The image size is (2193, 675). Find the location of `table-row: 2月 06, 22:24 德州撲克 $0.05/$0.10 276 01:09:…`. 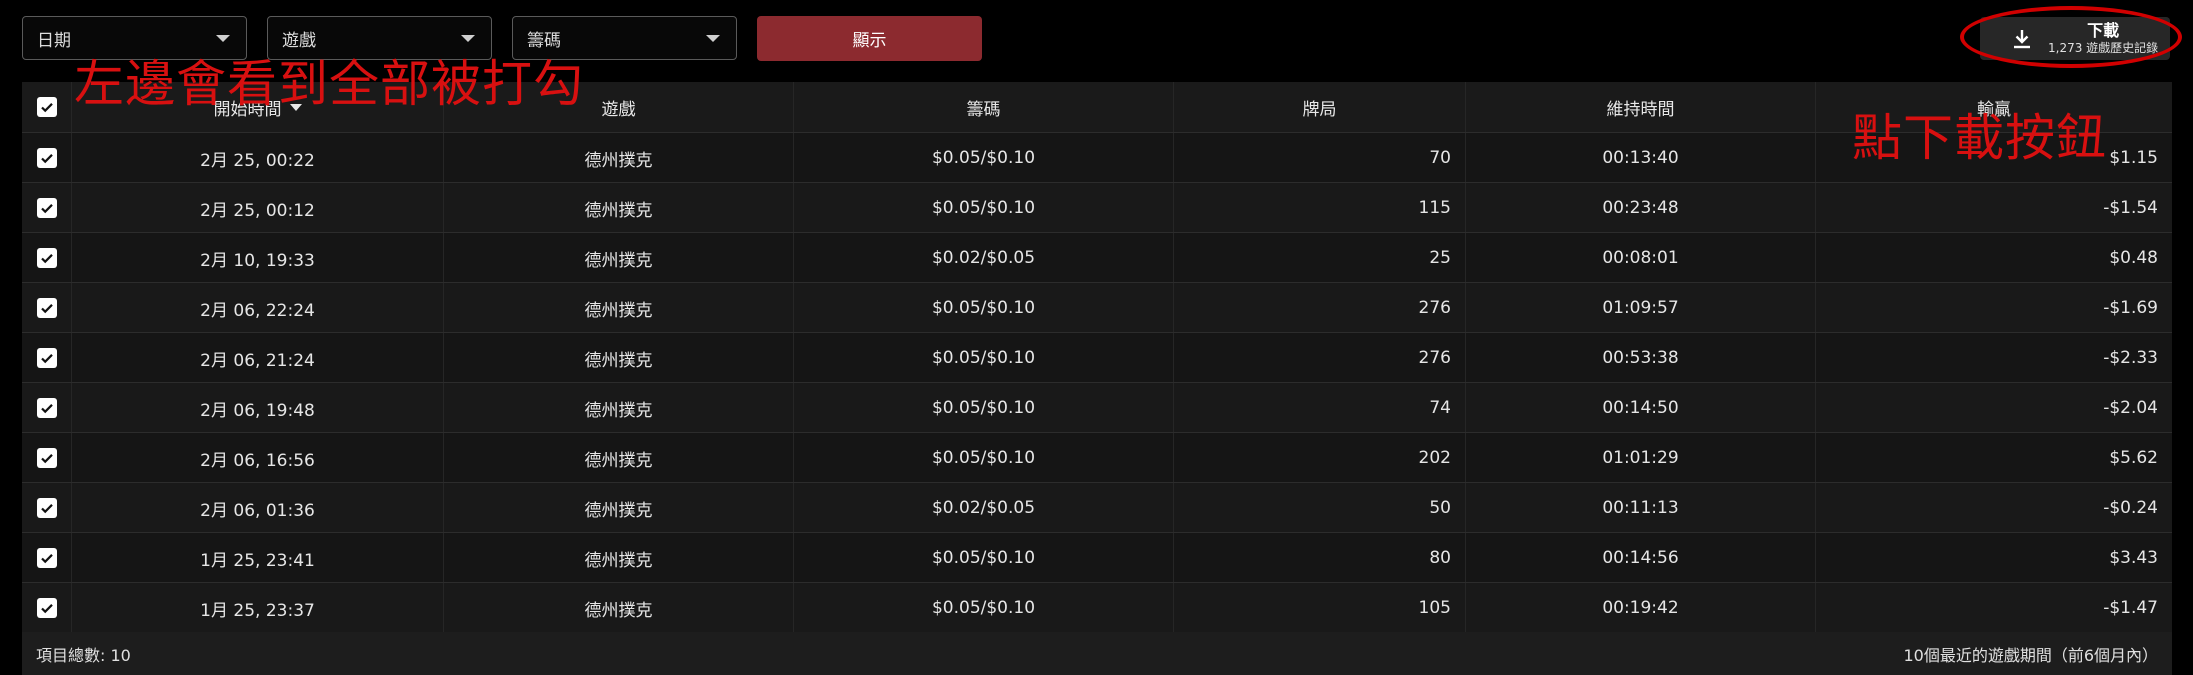

table-row: 2月 06, 22:24 德州撲克 $0.05/$0.10 276 01:09:… is located at coordinates (1097, 307).